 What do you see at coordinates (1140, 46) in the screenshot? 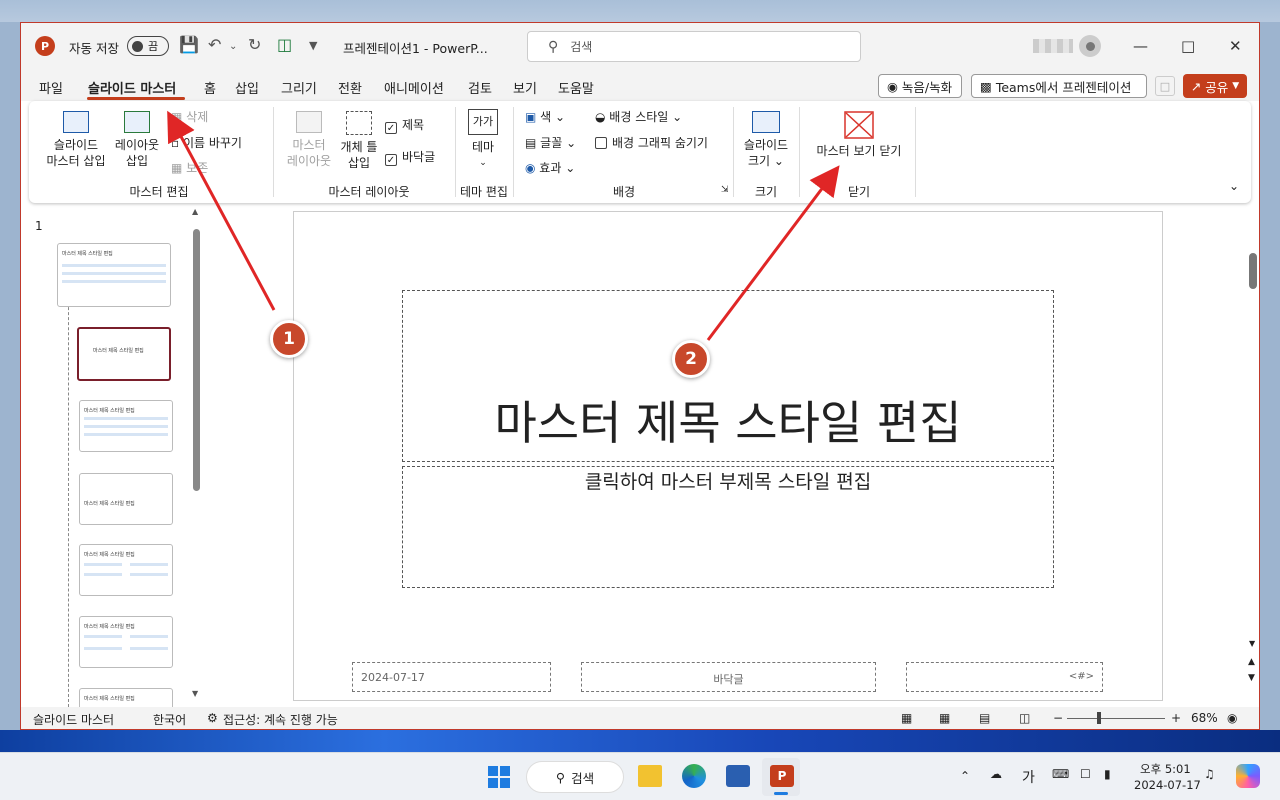
I see `minimize-icon: —` at bounding box center [1140, 46].